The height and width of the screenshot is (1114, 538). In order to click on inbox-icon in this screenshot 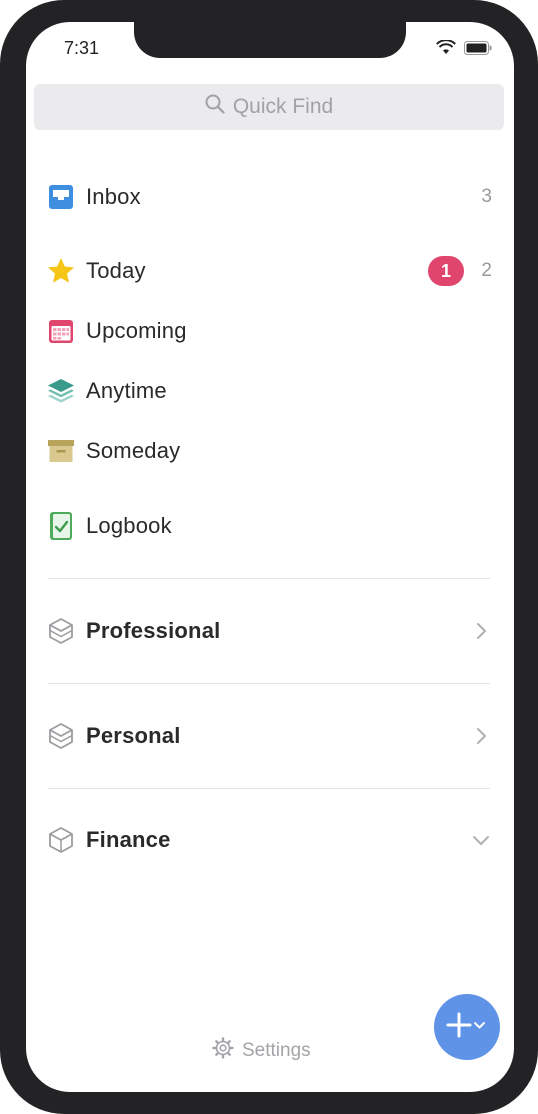, I will do `click(61, 197)`.